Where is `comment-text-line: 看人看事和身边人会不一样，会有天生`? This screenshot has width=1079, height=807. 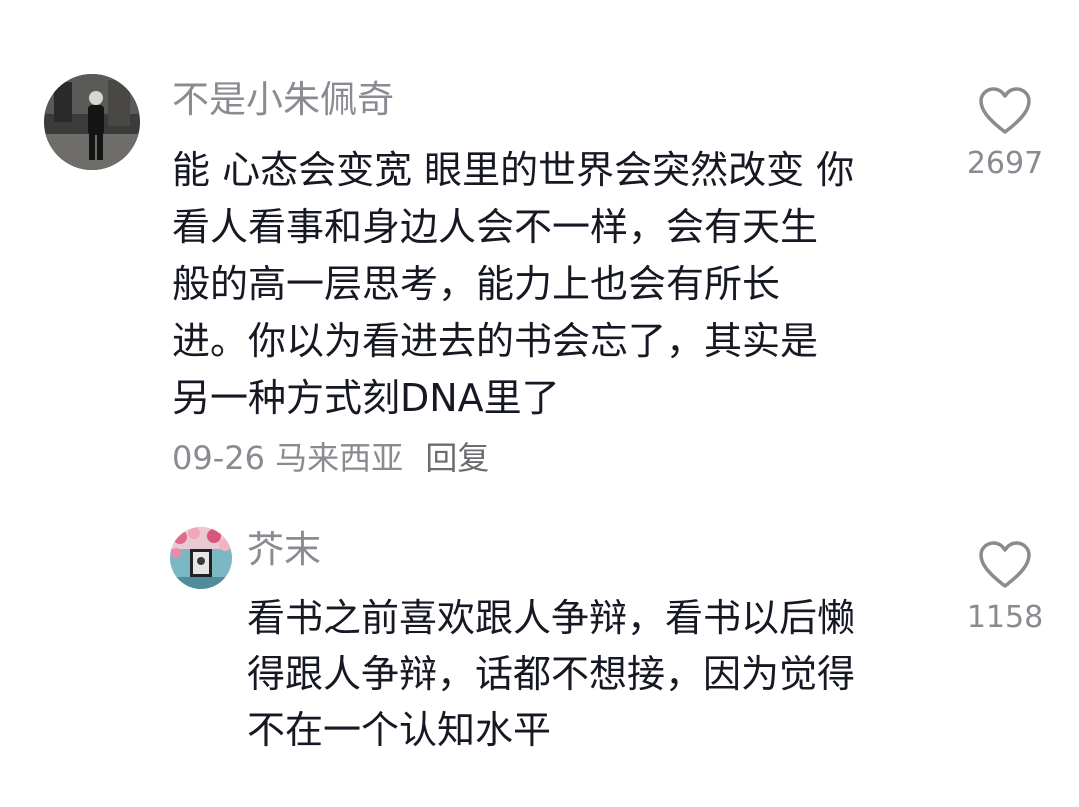
comment-text-line: 看人看事和身边人会不一样，会有天生 is located at coordinates (495, 227).